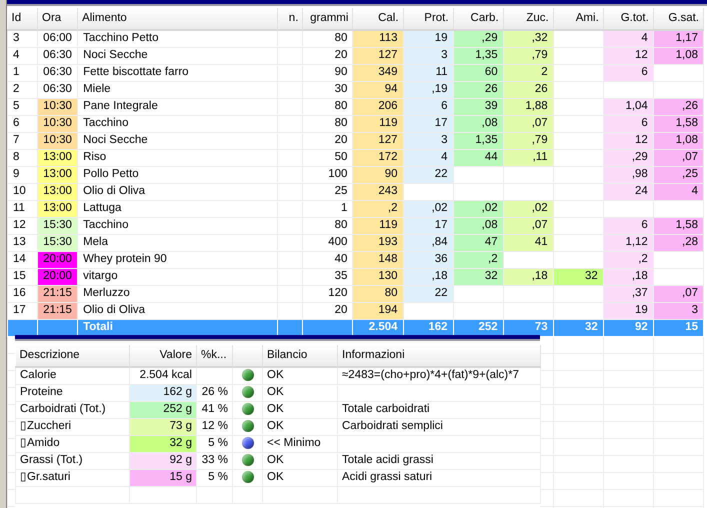 The width and height of the screenshot is (707, 508). I want to click on table-cell: Pane Integrale, so click(178, 106).